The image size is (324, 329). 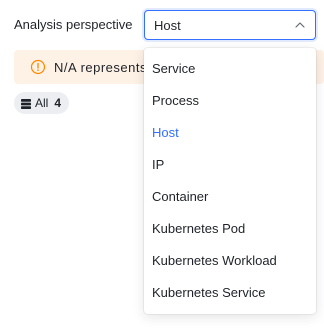 I want to click on option-kubernetes-pod: Kubernetes Pod, so click(x=230, y=228).